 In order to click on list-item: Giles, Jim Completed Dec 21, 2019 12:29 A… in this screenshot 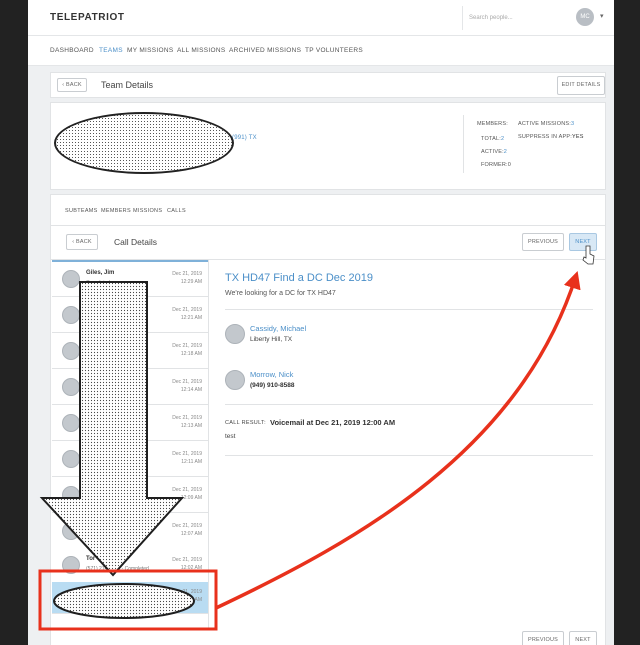, I will do `click(130, 279)`.